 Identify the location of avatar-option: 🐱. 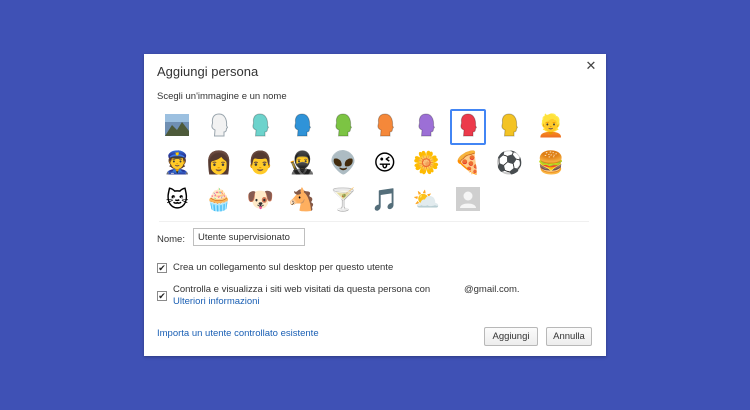
(177, 201).